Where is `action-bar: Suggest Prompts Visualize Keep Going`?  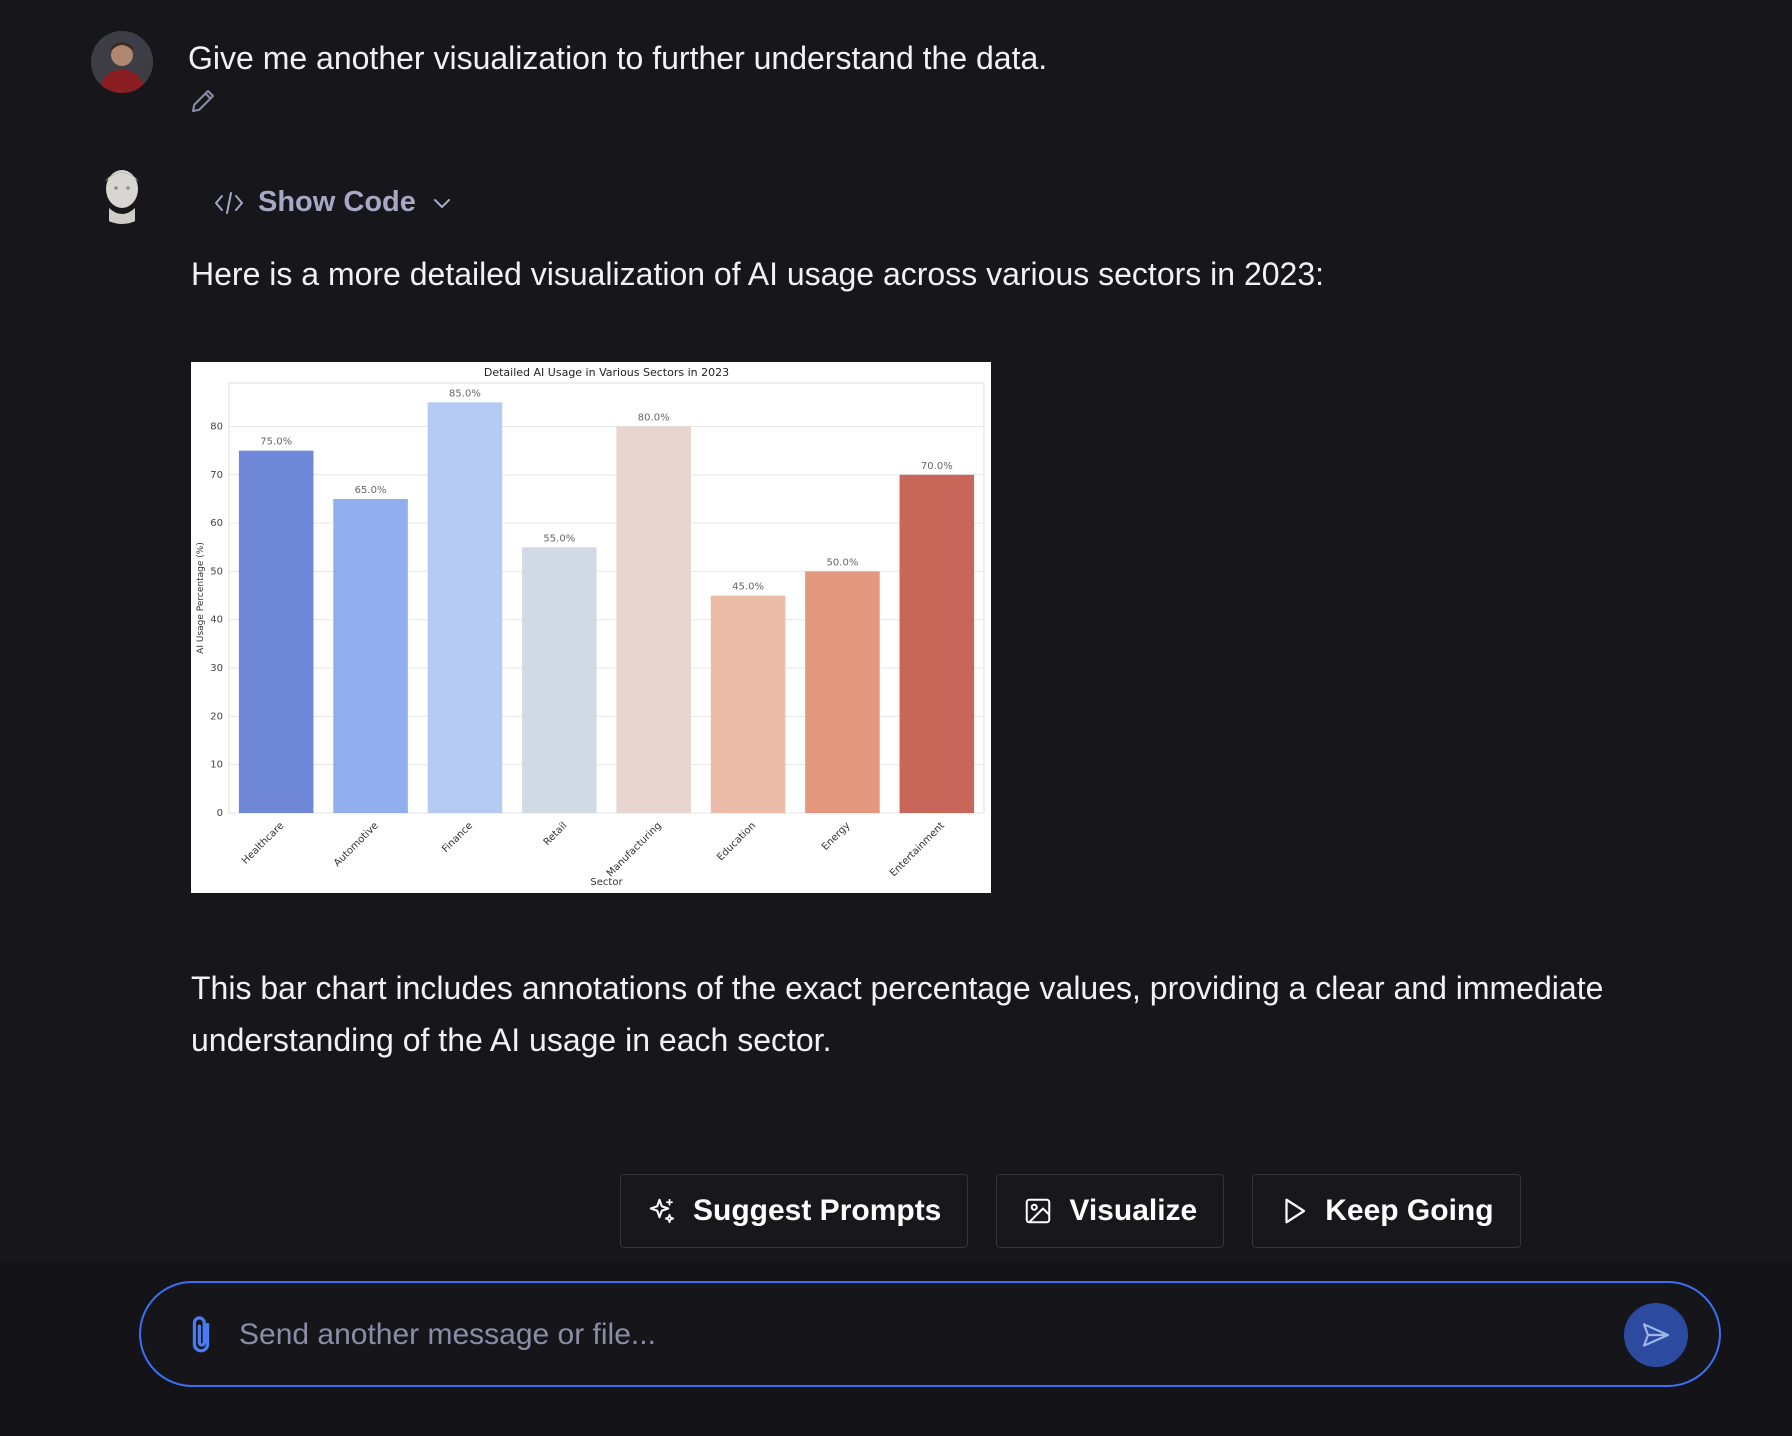
action-bar: Suggest Prompts Visualize Keep Going is located at coordinates (1070, 1211).